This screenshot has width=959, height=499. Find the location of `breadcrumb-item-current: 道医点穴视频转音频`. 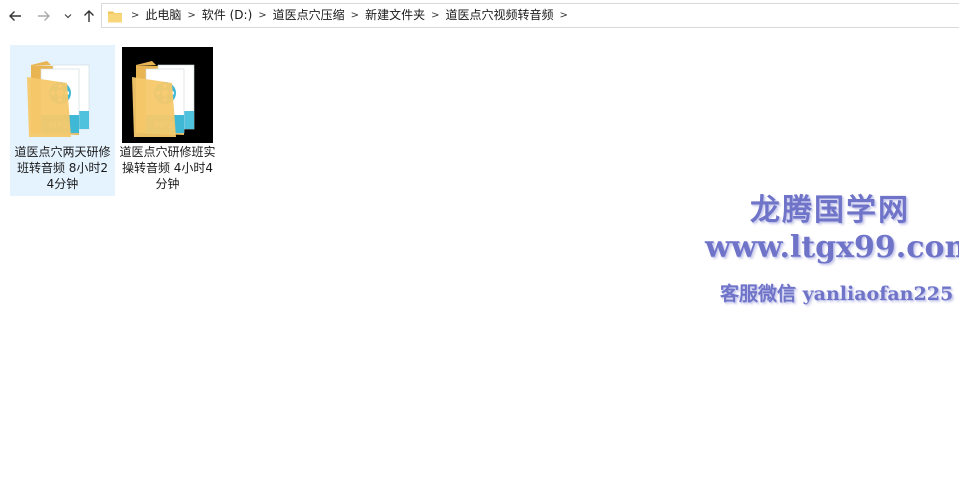

breadcrumb-item-current: 道医点穴视频转音频 is located at coordinates (499, 15).